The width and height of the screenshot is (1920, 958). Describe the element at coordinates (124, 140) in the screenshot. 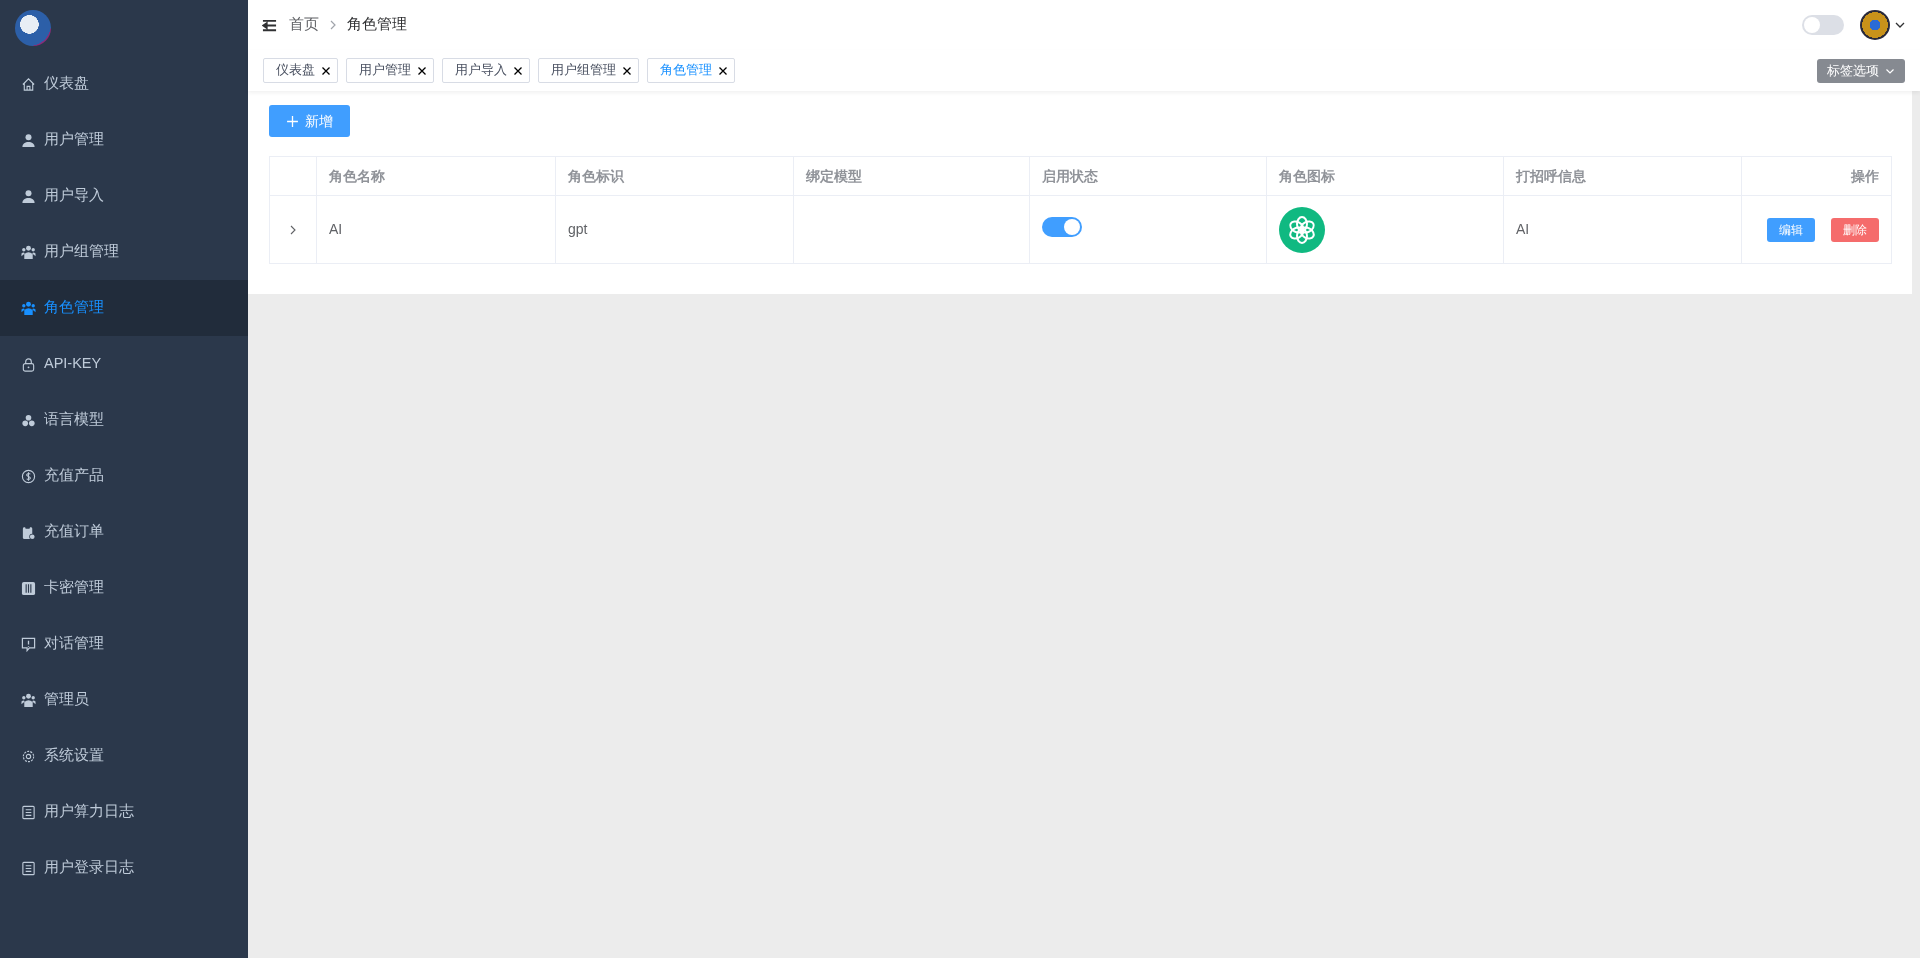

I see `sidebar-item: 用户管理` at that location.